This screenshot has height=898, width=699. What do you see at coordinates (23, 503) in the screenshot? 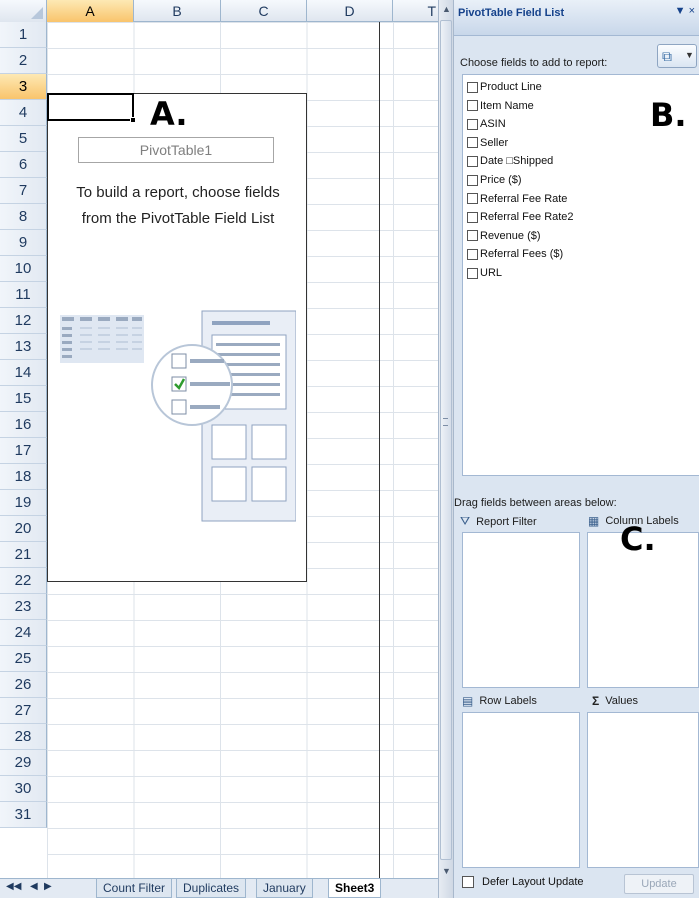
I see `row-header-19: 19` at bounding box center [23, 503].